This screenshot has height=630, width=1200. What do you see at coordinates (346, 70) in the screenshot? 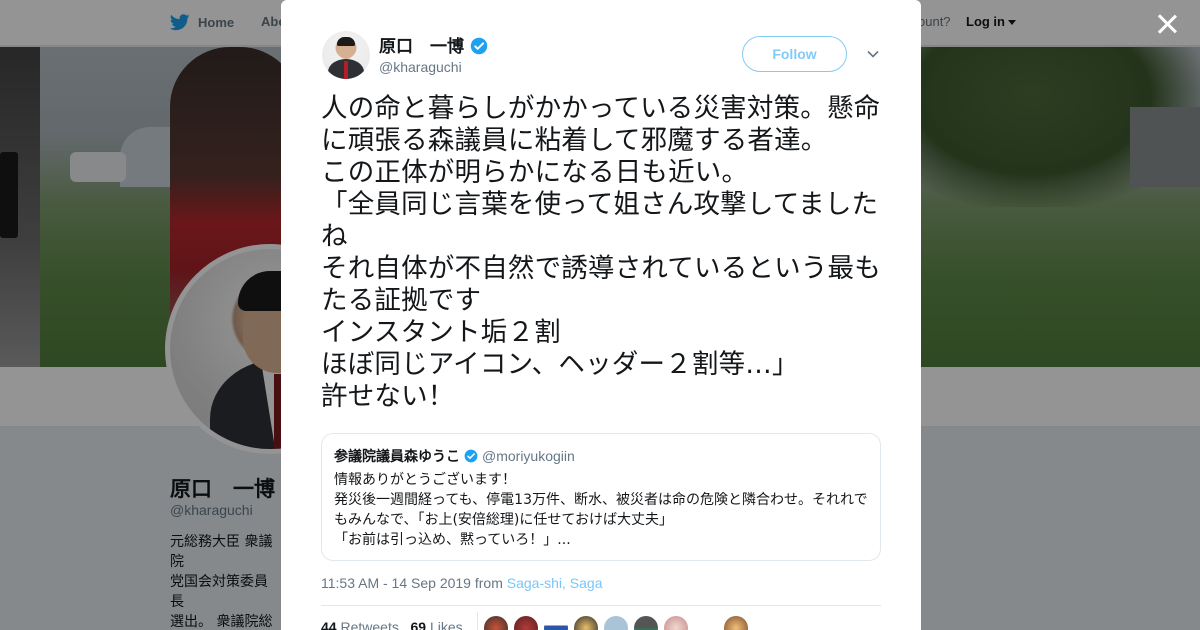
I see `author-avatar-tie` at bounding box center [346, 70].